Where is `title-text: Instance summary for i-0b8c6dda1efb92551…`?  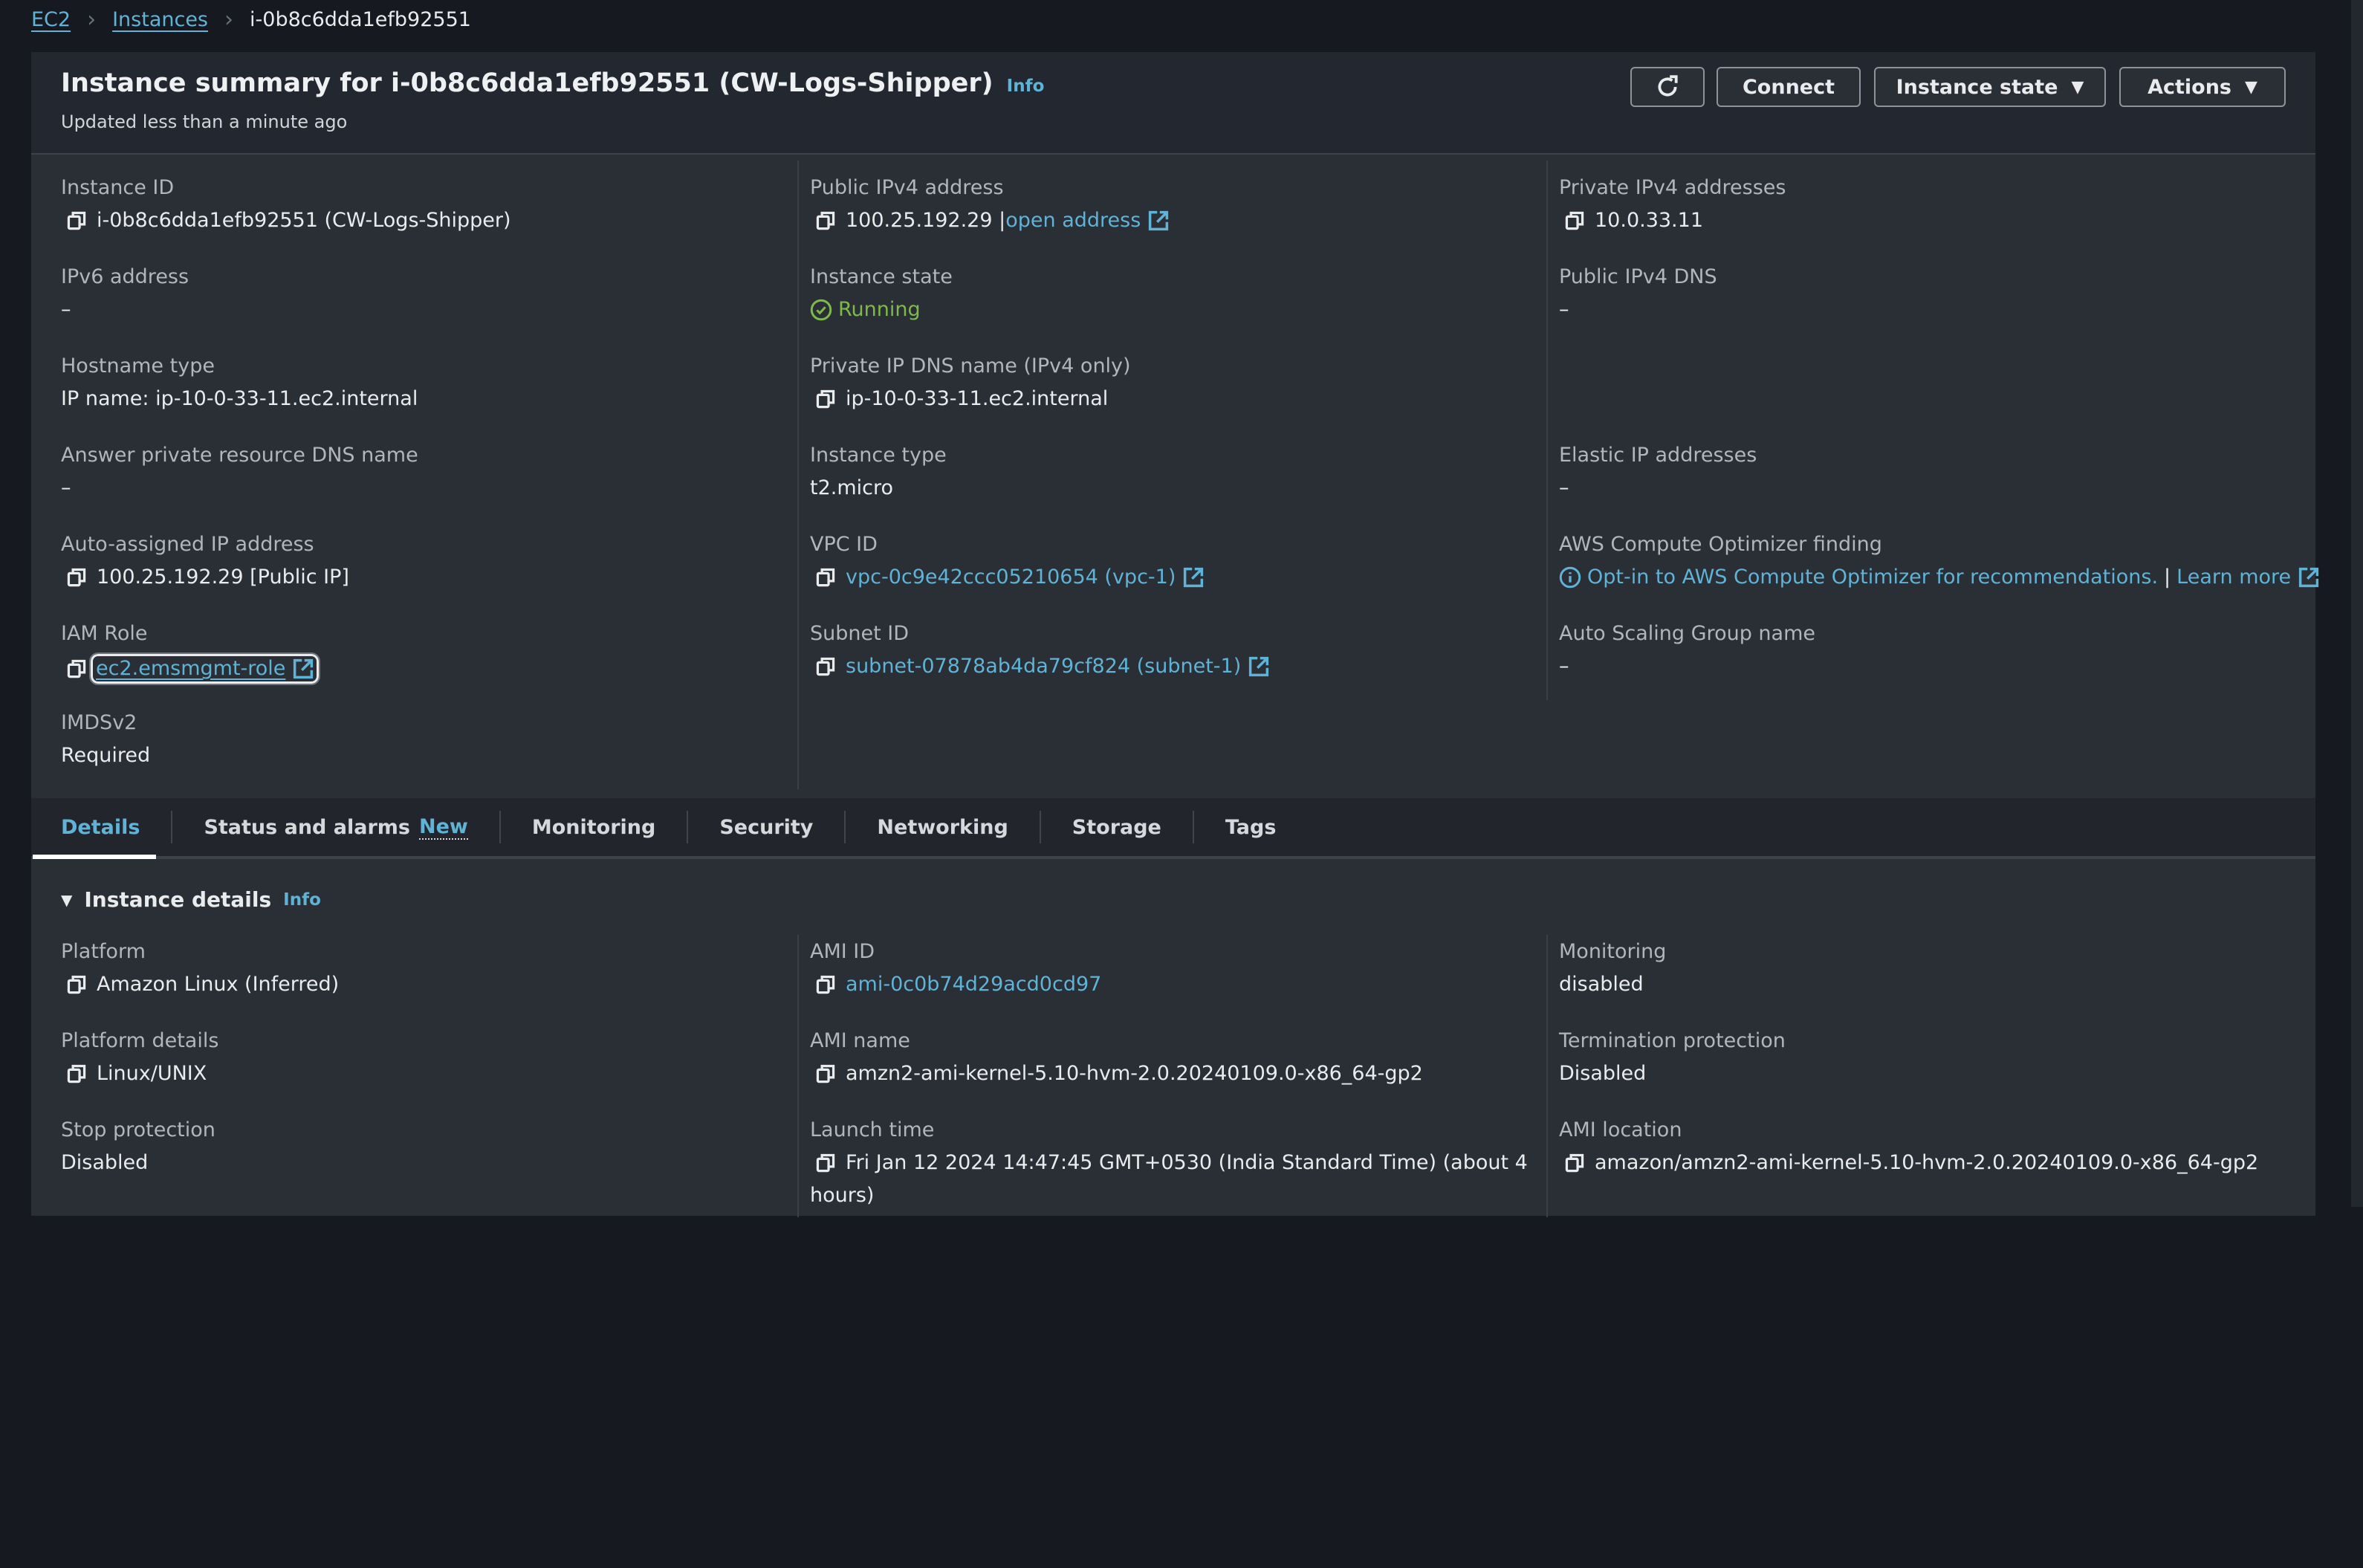
title-text: Instance summary for i-0b8c6dda1efb92551… is located at coordinates (527, 83).